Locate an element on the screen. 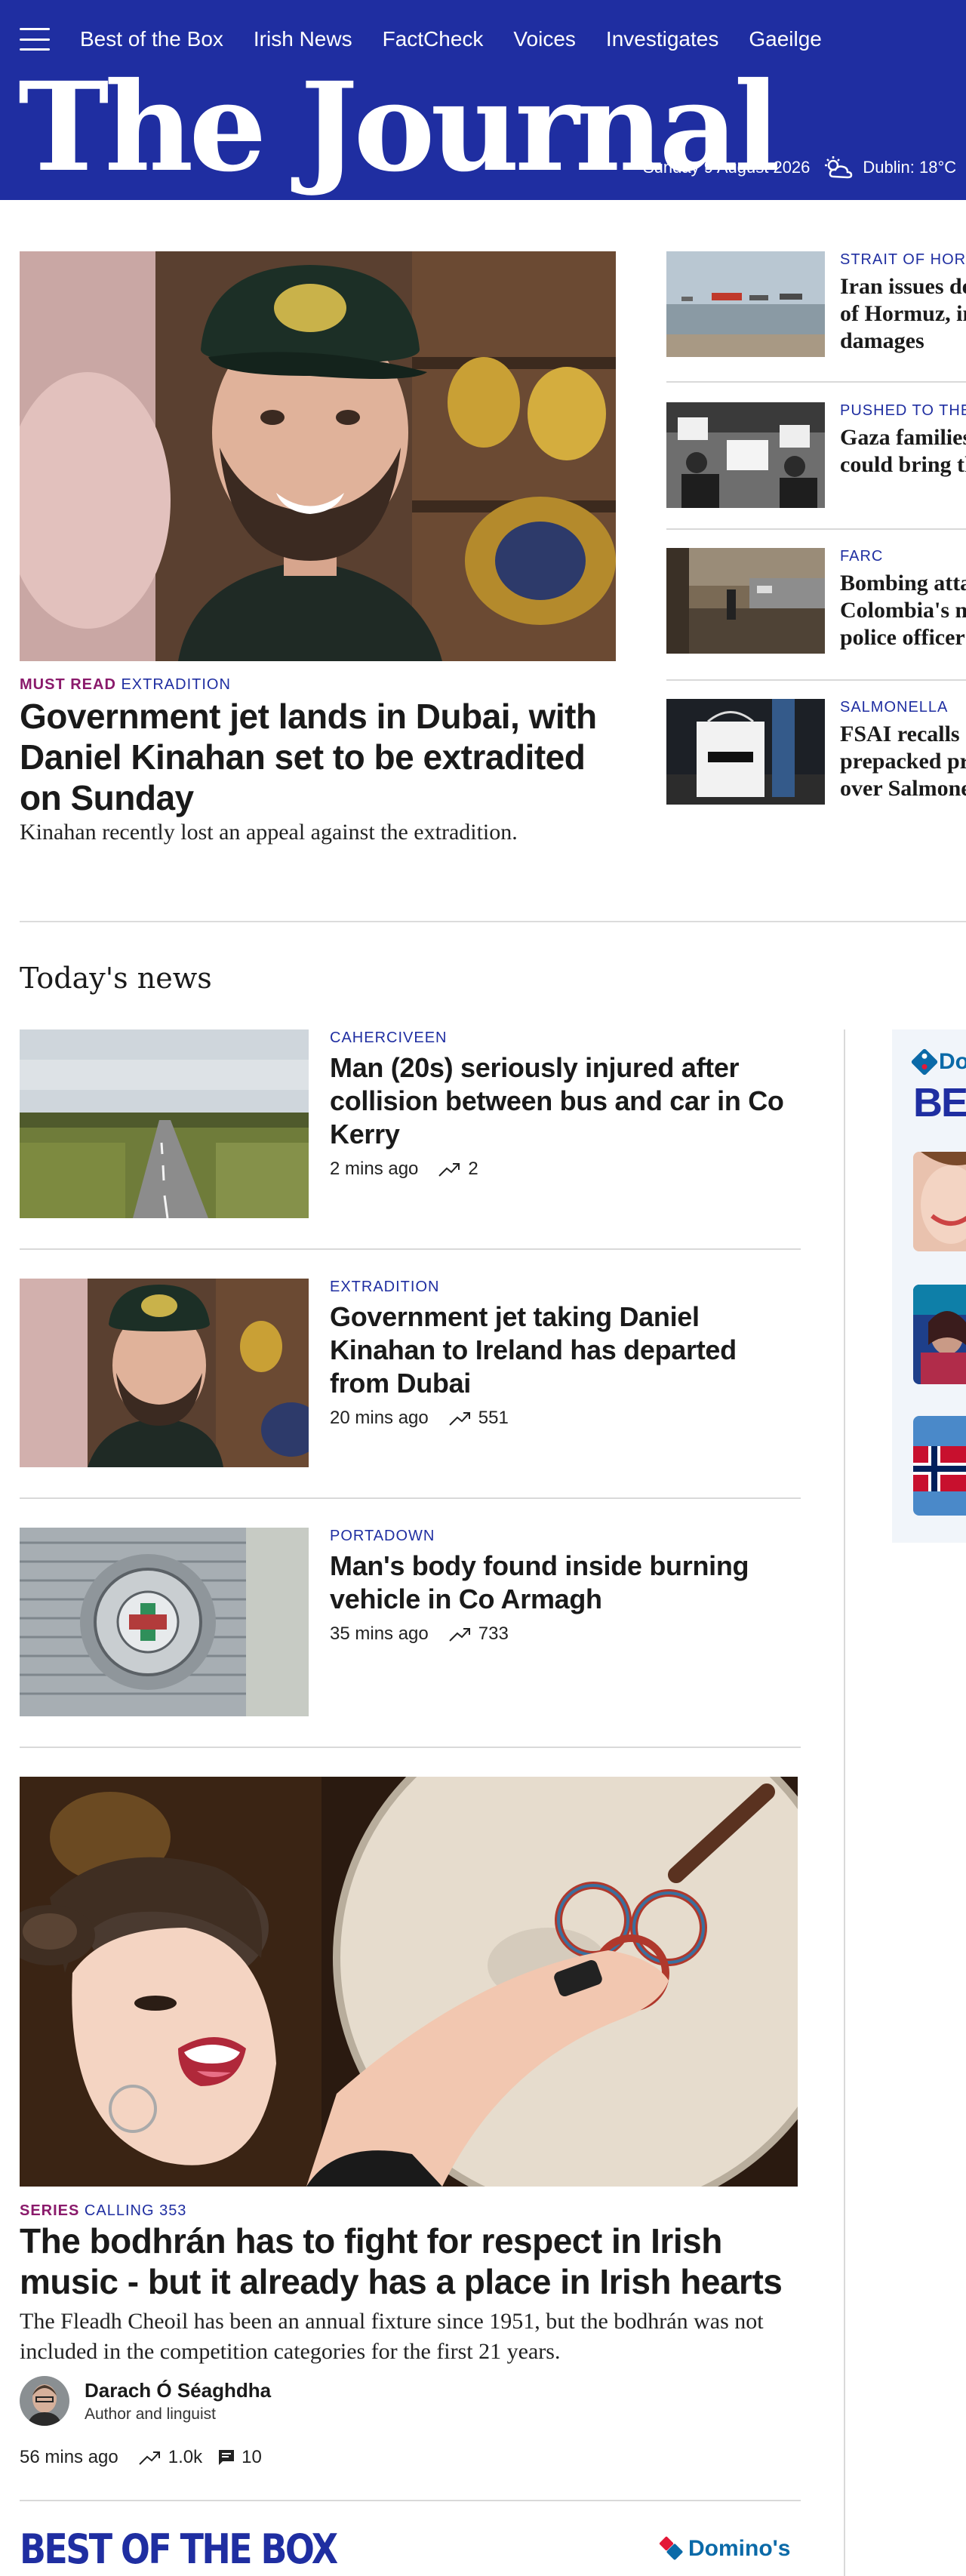 The height and width of the screenshot is (2576, 966). ad-panel: Do BES is located at coordinates (929, 1286).